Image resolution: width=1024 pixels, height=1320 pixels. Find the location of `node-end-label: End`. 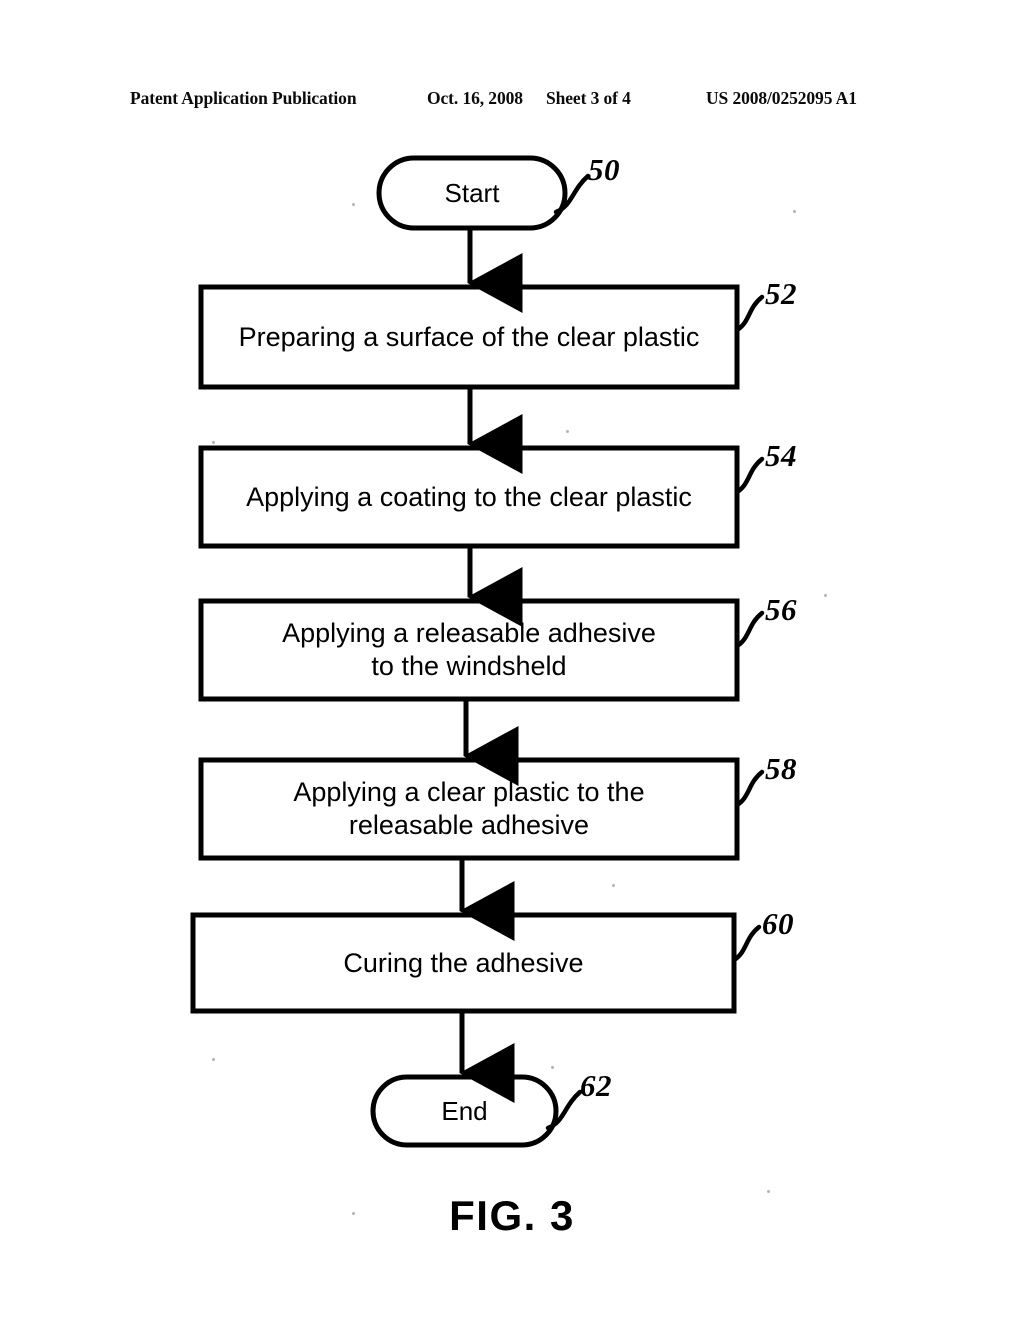

node-end-label: End is located at coordinates (464, 1110).